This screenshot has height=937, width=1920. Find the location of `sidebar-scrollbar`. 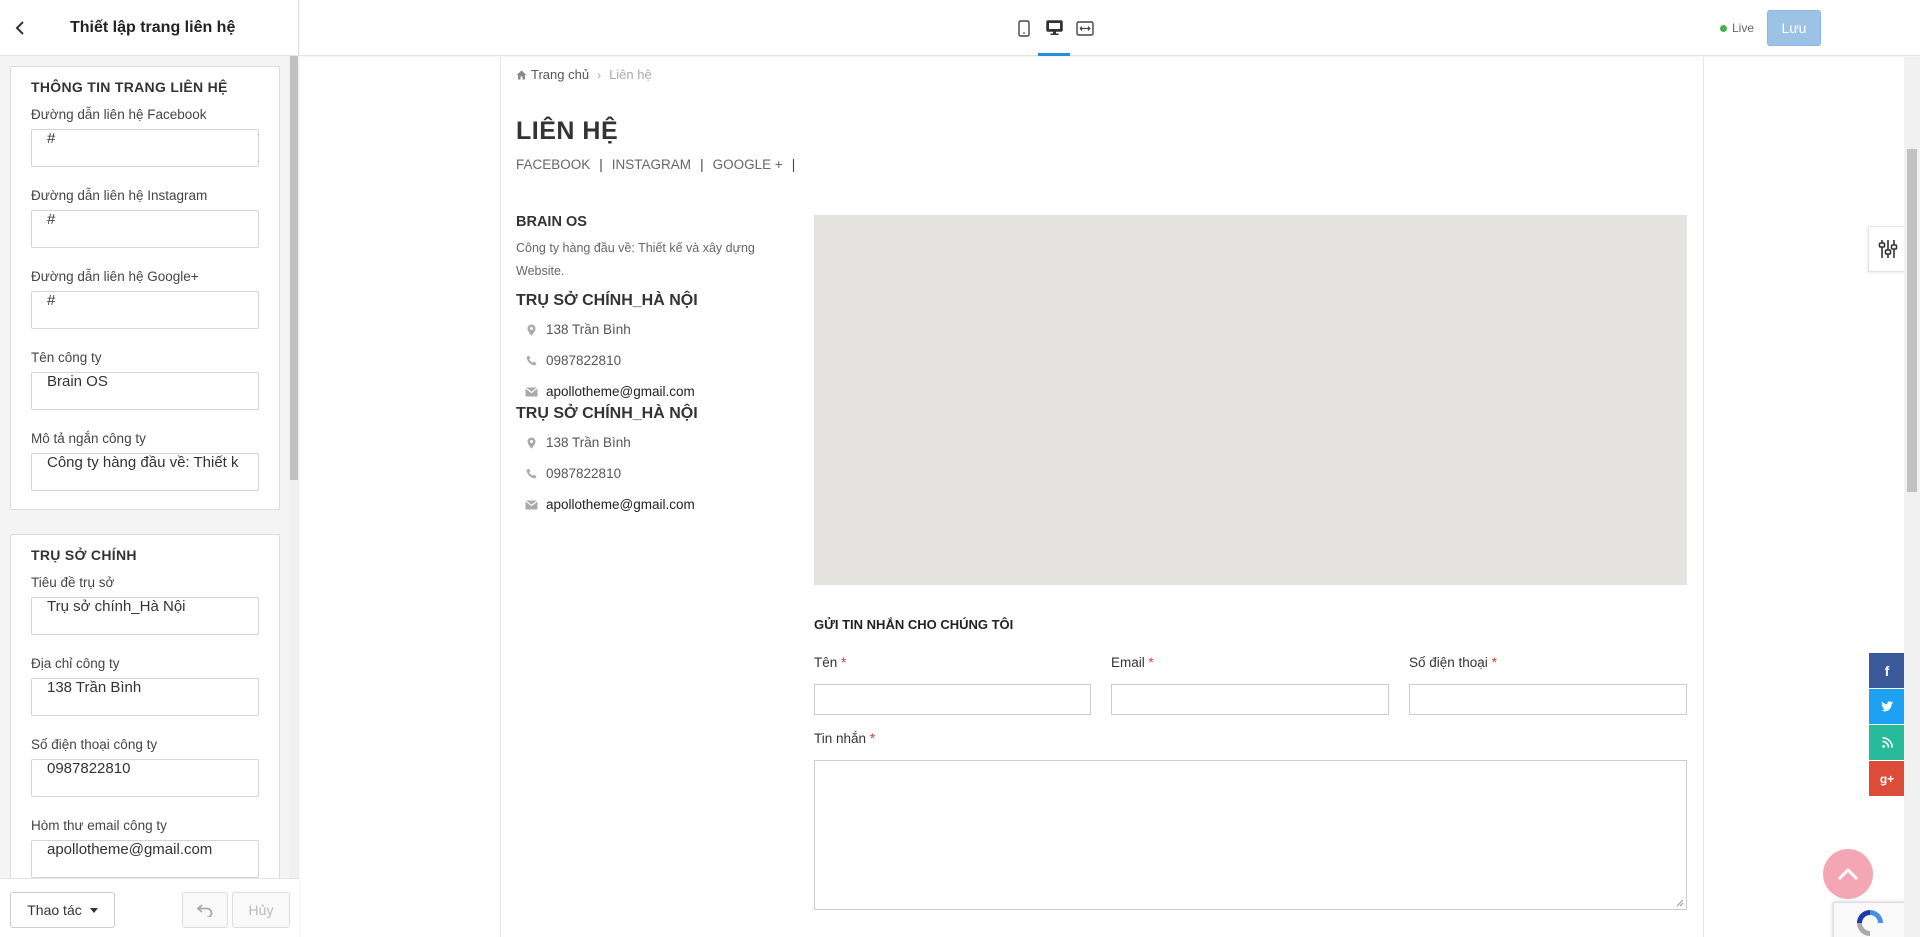

sidebar-scrollbar is located at coordinates (294, 467).